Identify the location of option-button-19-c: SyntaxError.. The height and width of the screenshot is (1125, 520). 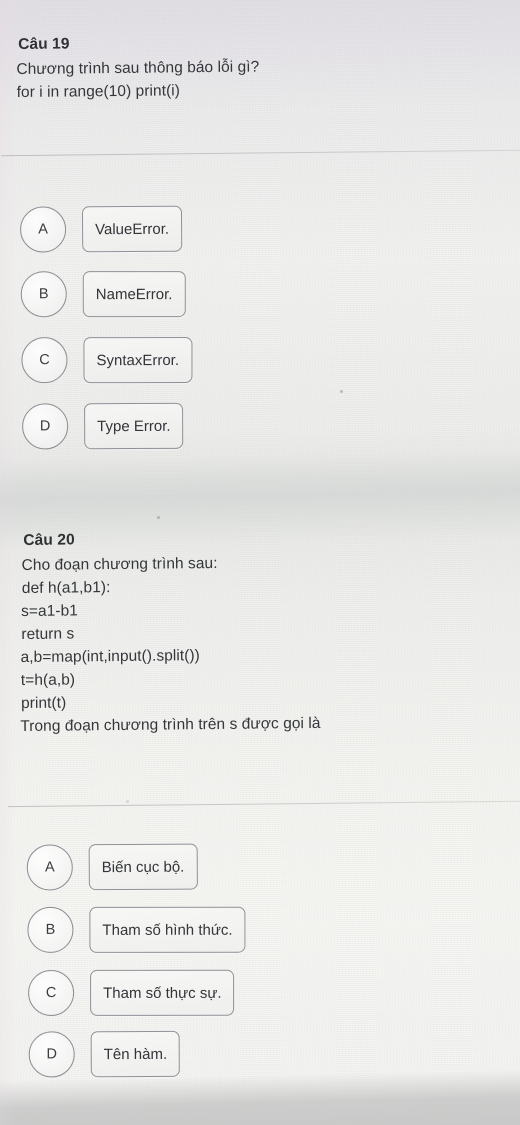
(138, 360).